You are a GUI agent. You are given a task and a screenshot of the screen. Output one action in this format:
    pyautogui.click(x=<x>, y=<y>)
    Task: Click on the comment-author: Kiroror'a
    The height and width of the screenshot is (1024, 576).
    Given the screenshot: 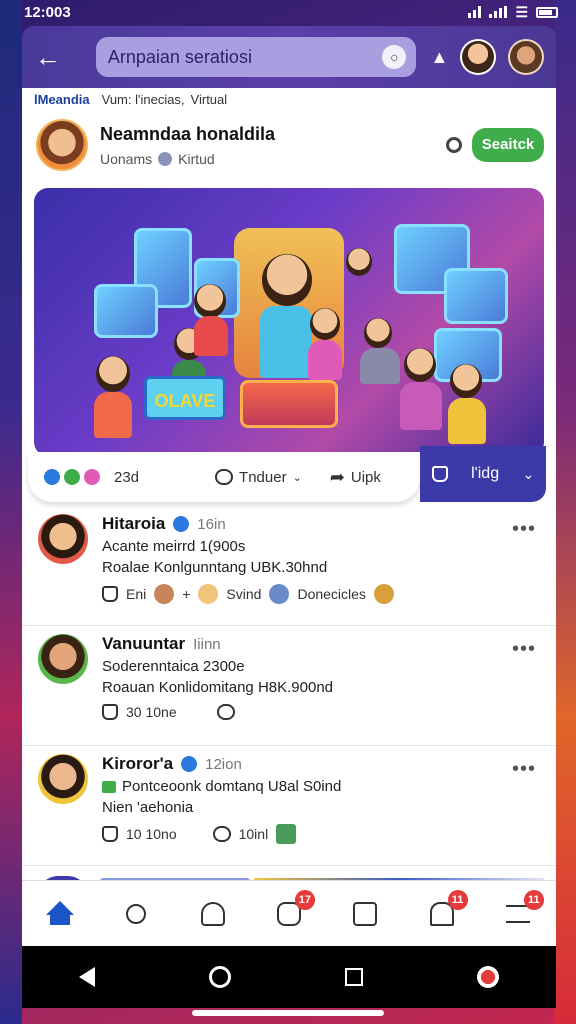 What is the action you would take?
    pyautogui.click(x=137, y=764)
    